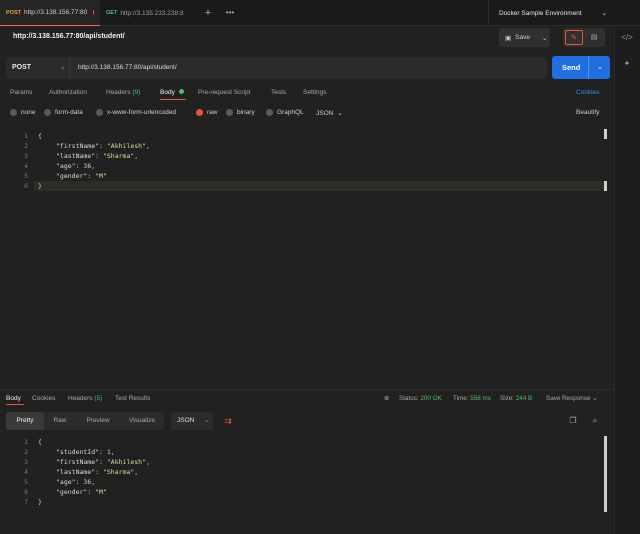 Image resolution: width=640 pixels, height=534 pixels. Describe the element at coordinates (68, 92) in the screenshot. I see `tab-authorization: Authorization` at that location.